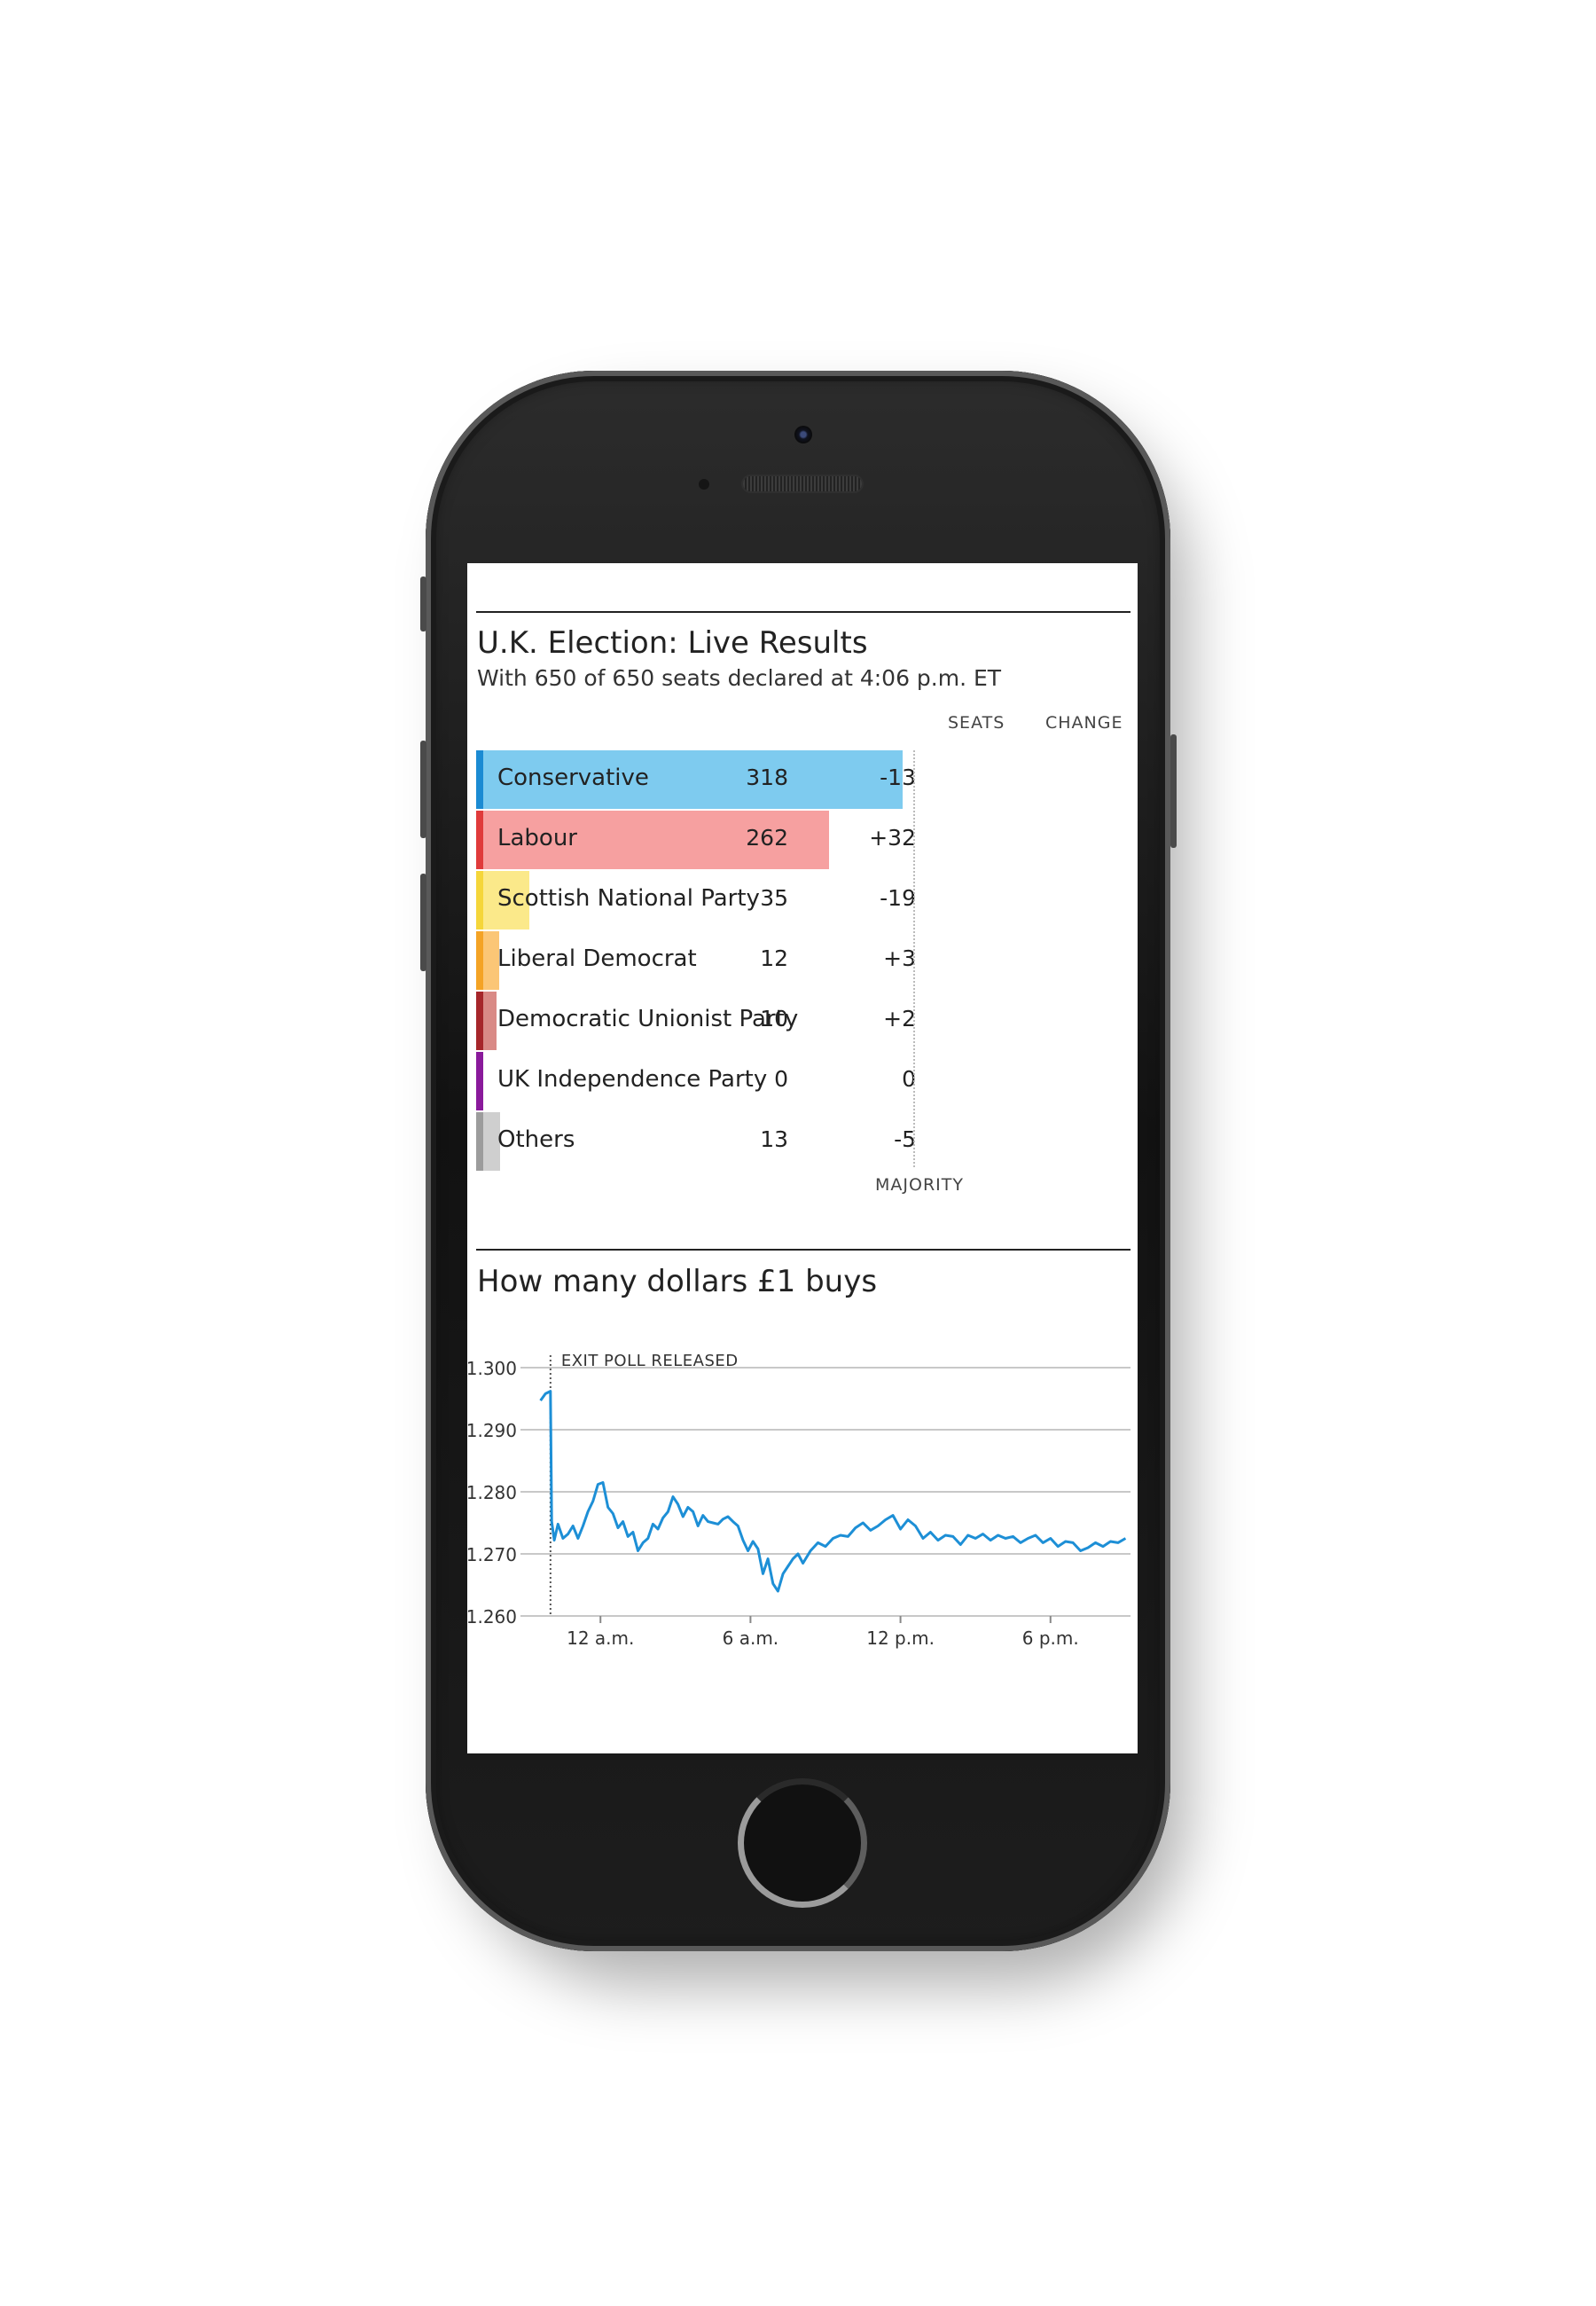 This screenshot has height=2306, width=1596. I want to click on party-row: Liberal Democrat 12 +3, so click(807, 960).